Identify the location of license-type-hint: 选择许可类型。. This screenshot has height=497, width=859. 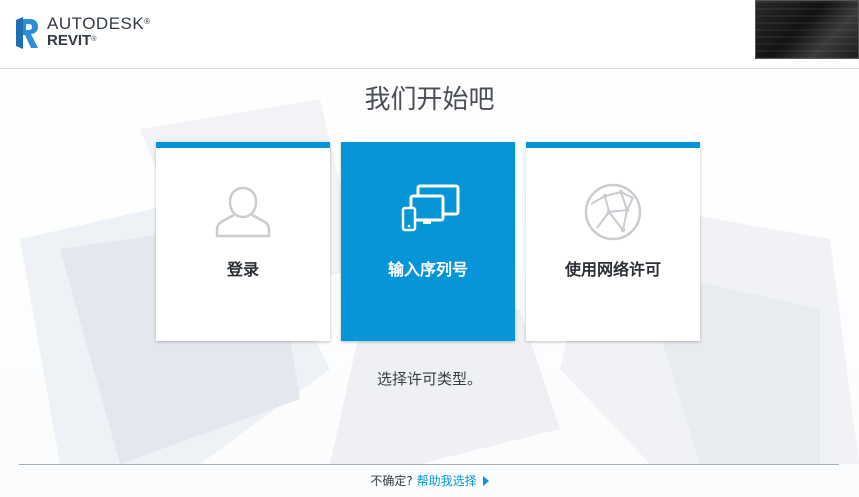
(429, 379).